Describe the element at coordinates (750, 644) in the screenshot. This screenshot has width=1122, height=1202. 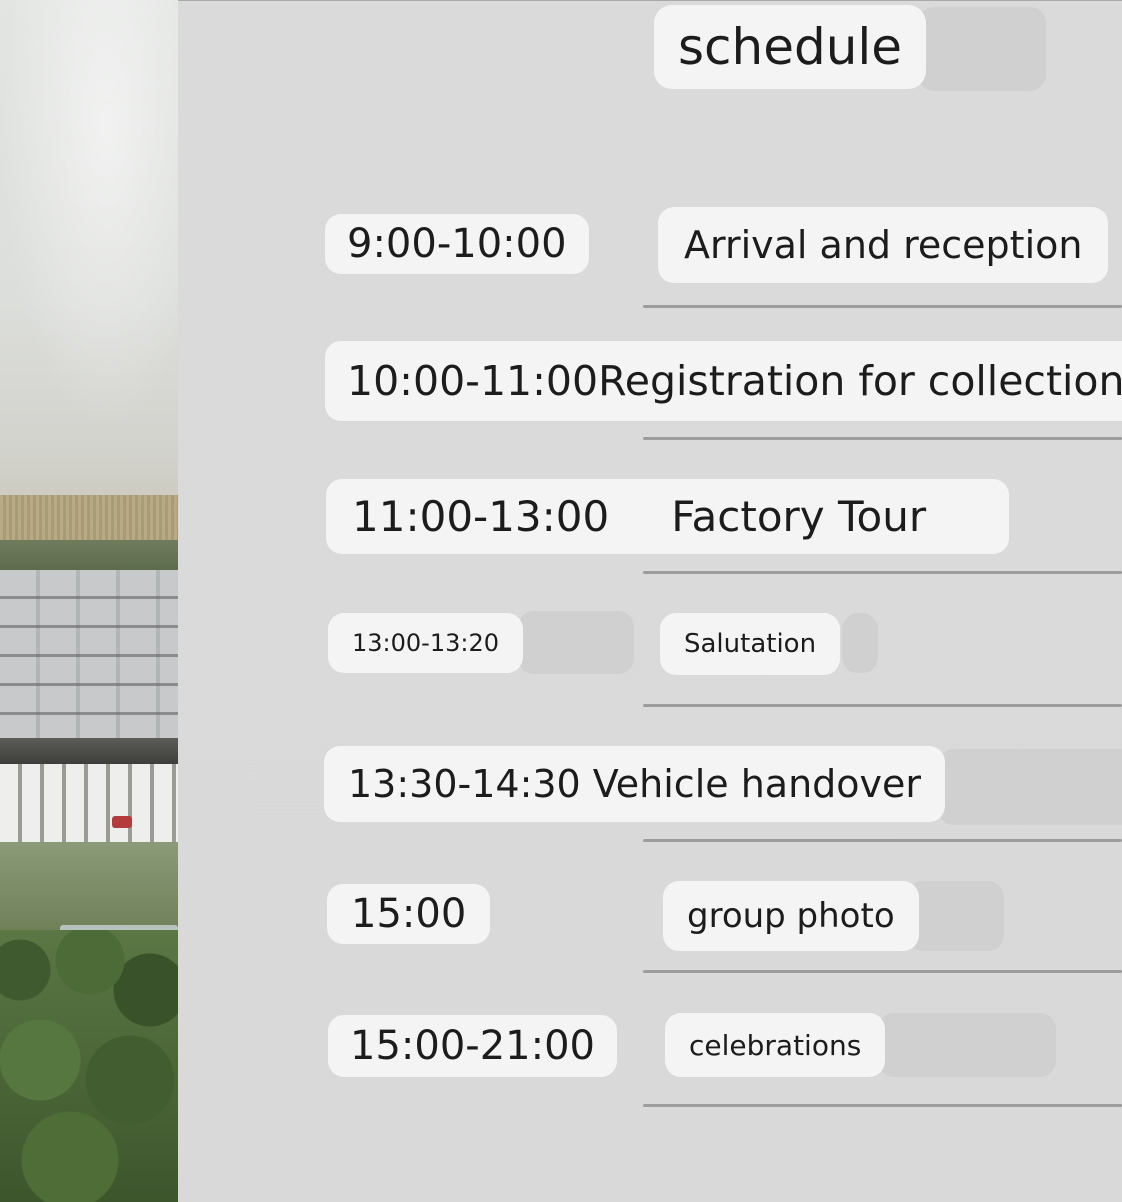
I see `schedule-event-4: Salutation` at that location.